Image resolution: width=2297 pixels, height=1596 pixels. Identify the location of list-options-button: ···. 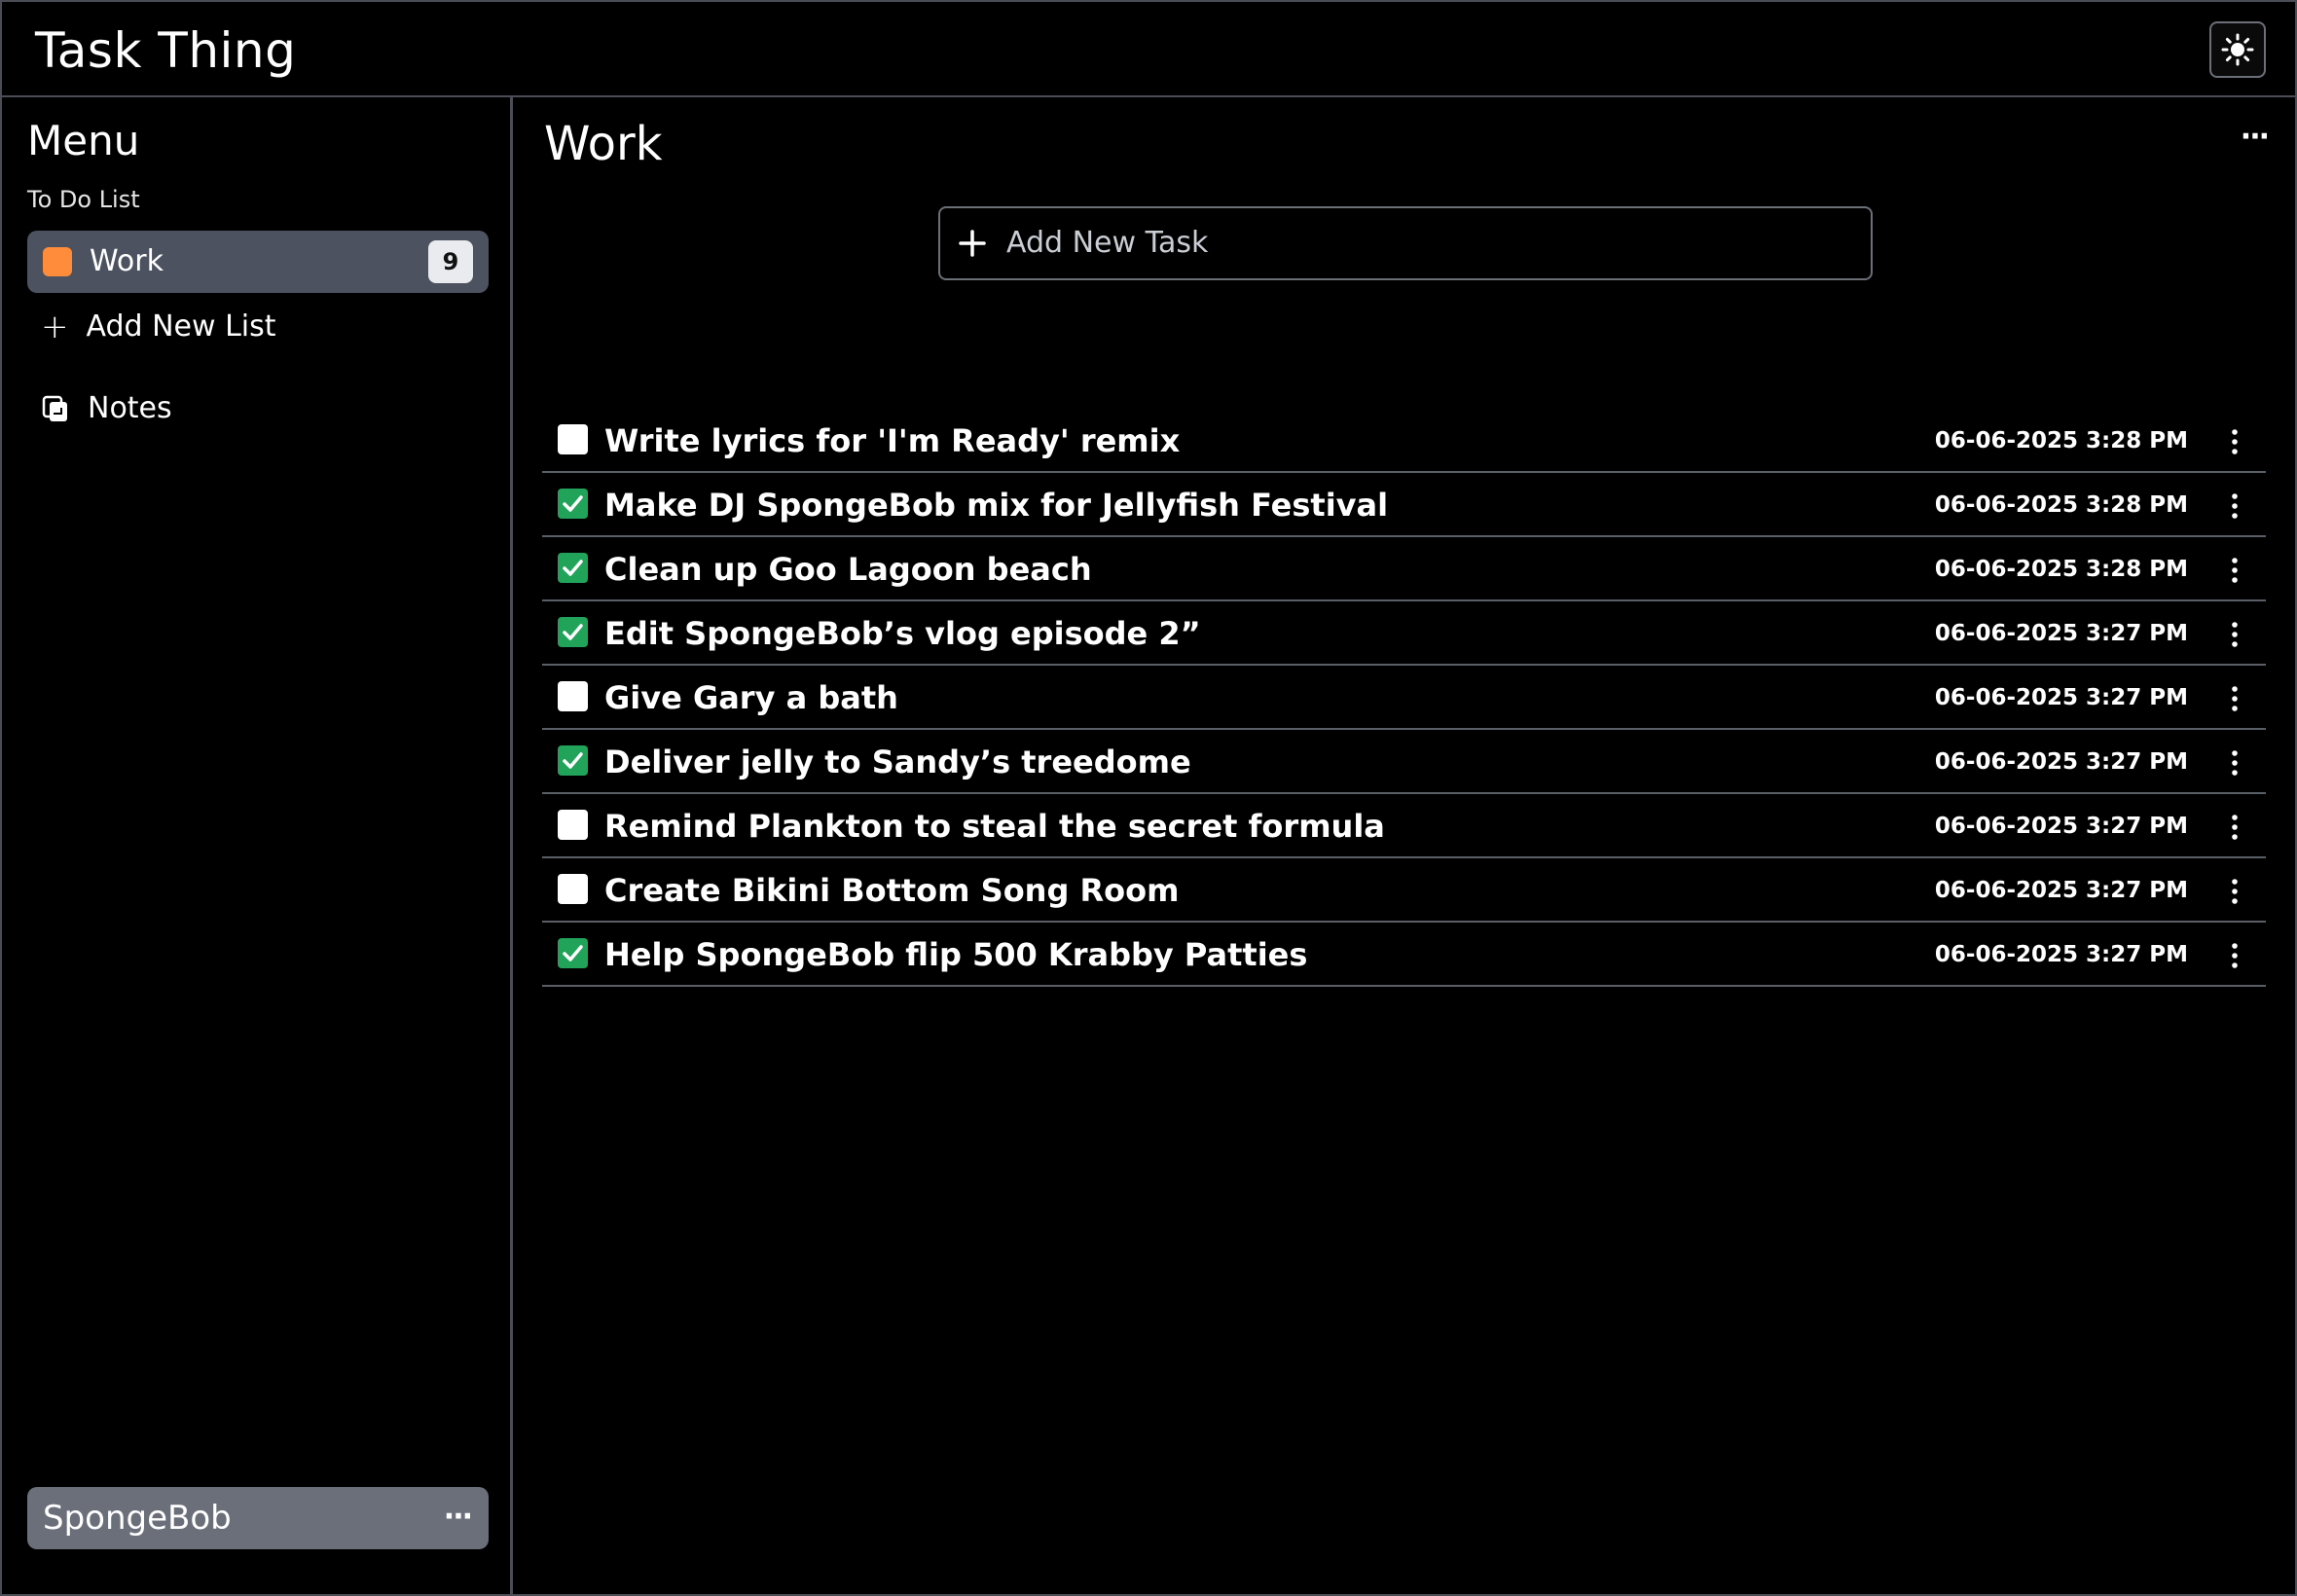
(2255, 137).